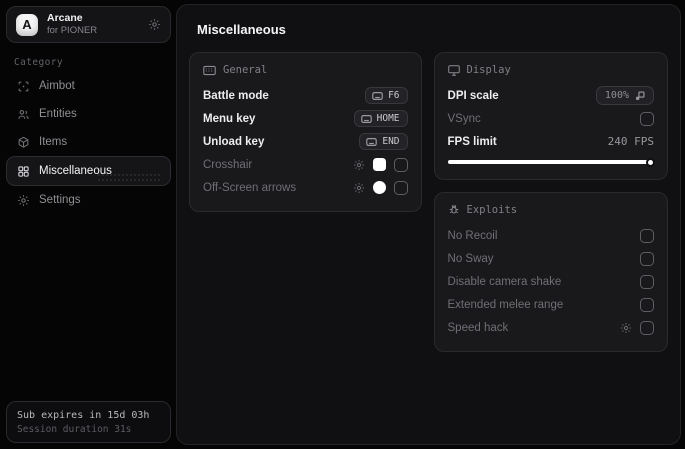 The height and width of the screenshot is (449, 685). What do you see at coordinates (380, 118) in the screenshot?
I see `menu-keybind: HOME` at bounding box center [380, 118].